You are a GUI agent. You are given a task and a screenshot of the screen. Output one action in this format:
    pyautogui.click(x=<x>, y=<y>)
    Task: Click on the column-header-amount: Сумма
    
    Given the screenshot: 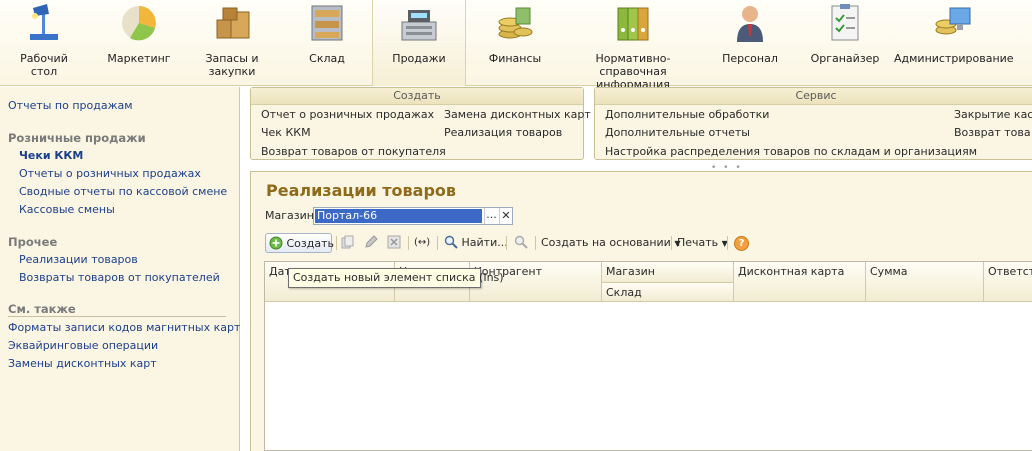 What is the action you would take?
    pyautogui.click(x=925, y=282)
    